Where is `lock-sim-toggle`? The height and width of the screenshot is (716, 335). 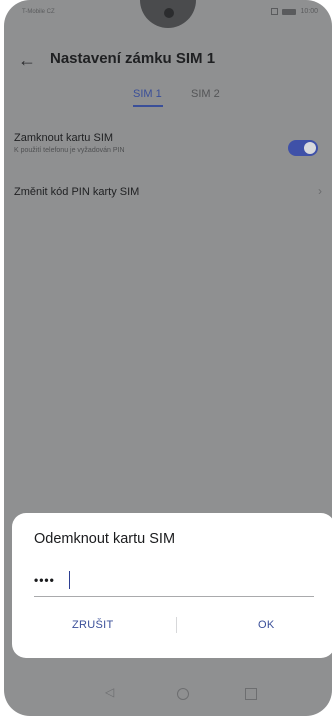 lock-sim-toggle is located at coordinates (303, 148).